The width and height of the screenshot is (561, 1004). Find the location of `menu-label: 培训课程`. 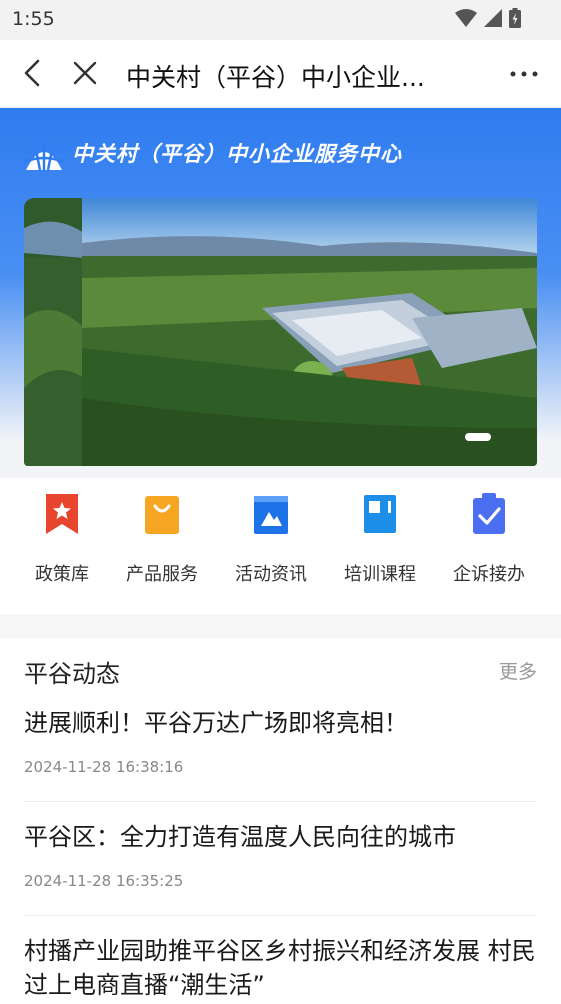

menu-label: 培训课程 is located at coordinates (380, 574).